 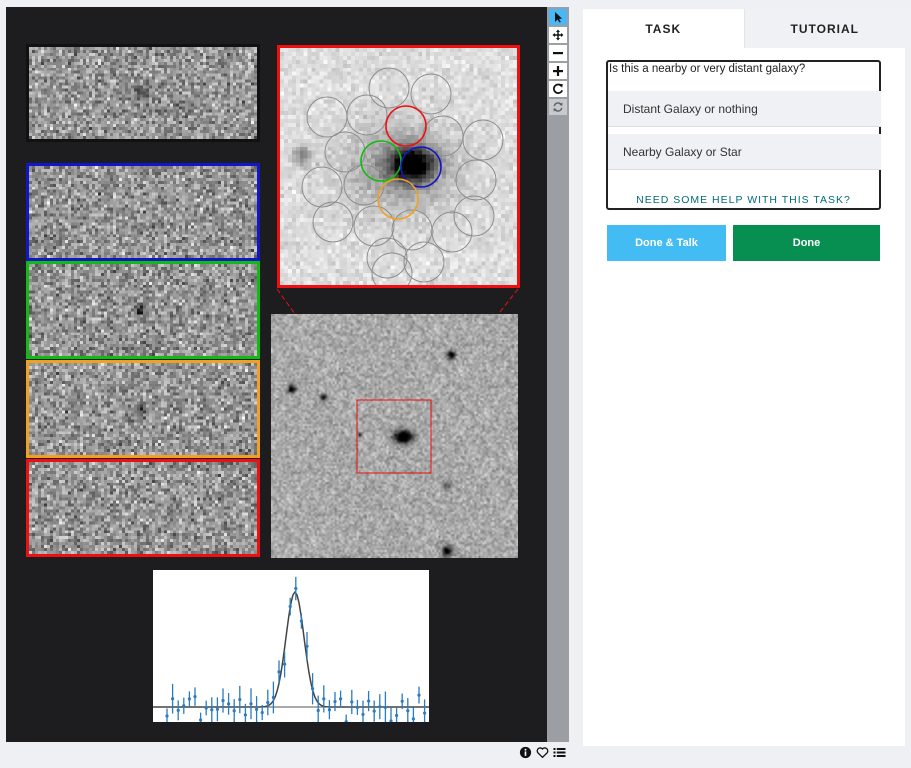 I want to click on pointer-tool-button, so click(x=558, y=17).